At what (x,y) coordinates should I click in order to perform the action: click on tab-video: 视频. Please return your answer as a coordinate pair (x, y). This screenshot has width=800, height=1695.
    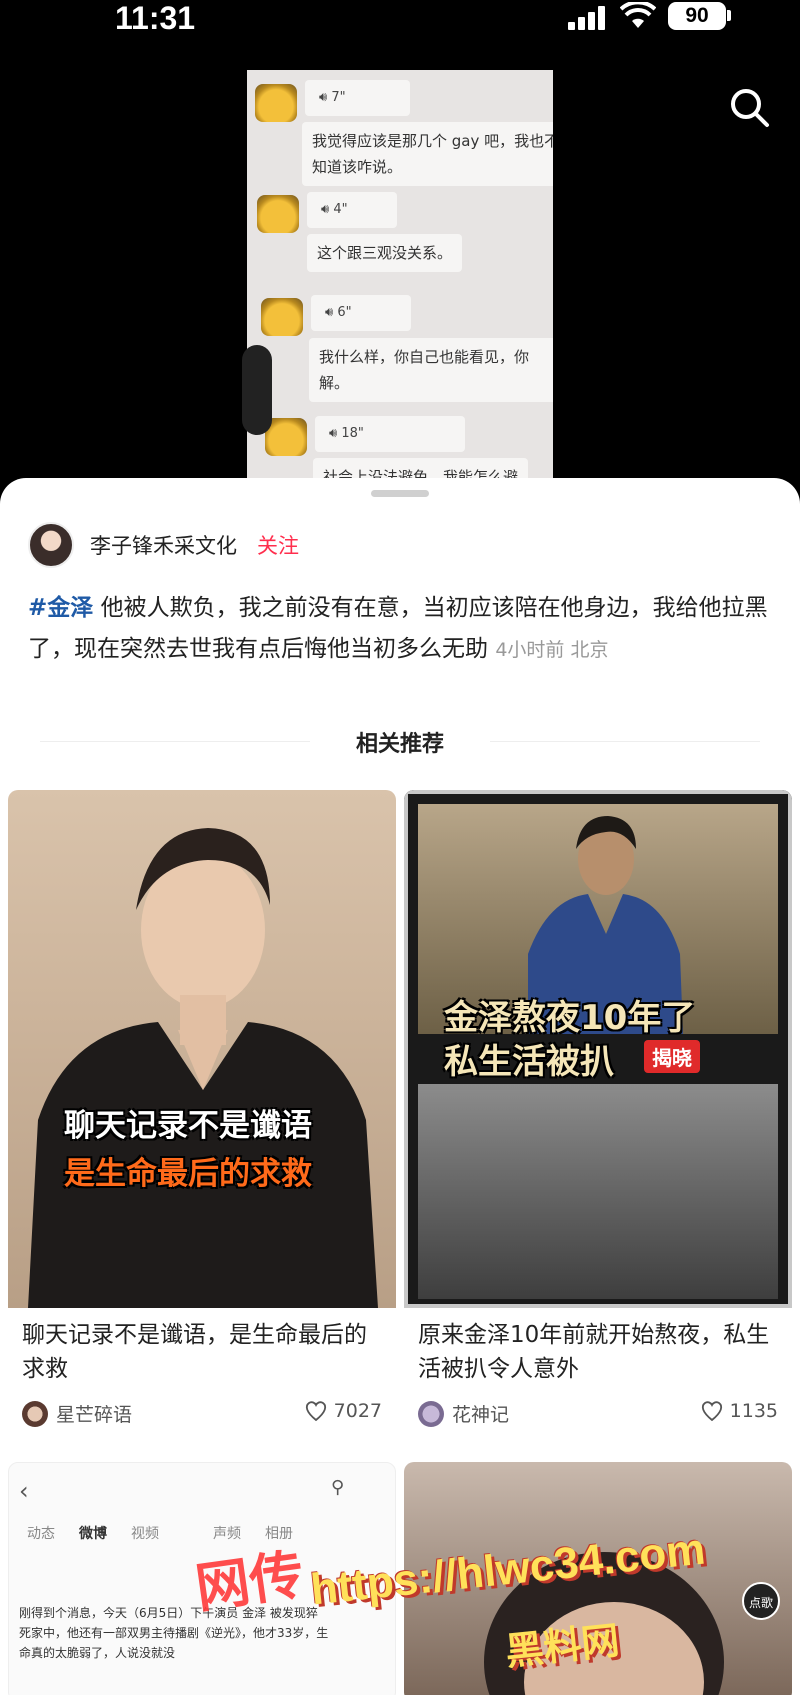
    Looking at the image, I should click on (145, 1534).